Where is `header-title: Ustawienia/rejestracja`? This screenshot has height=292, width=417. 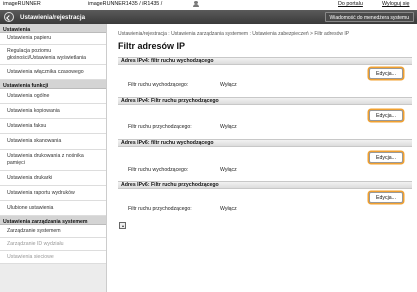
header-title: Ustawienia/rejestracja is located at coordinates (53, 17).